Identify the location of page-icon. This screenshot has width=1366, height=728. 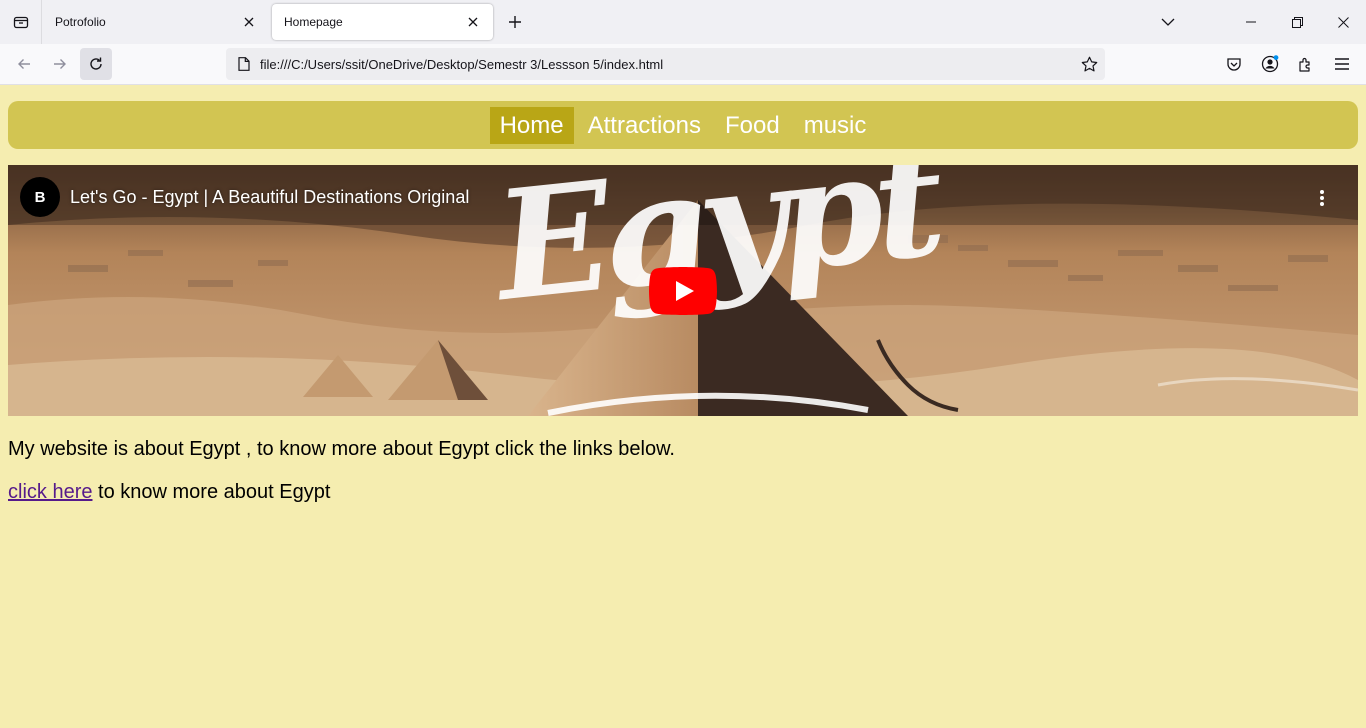
(244, 64).